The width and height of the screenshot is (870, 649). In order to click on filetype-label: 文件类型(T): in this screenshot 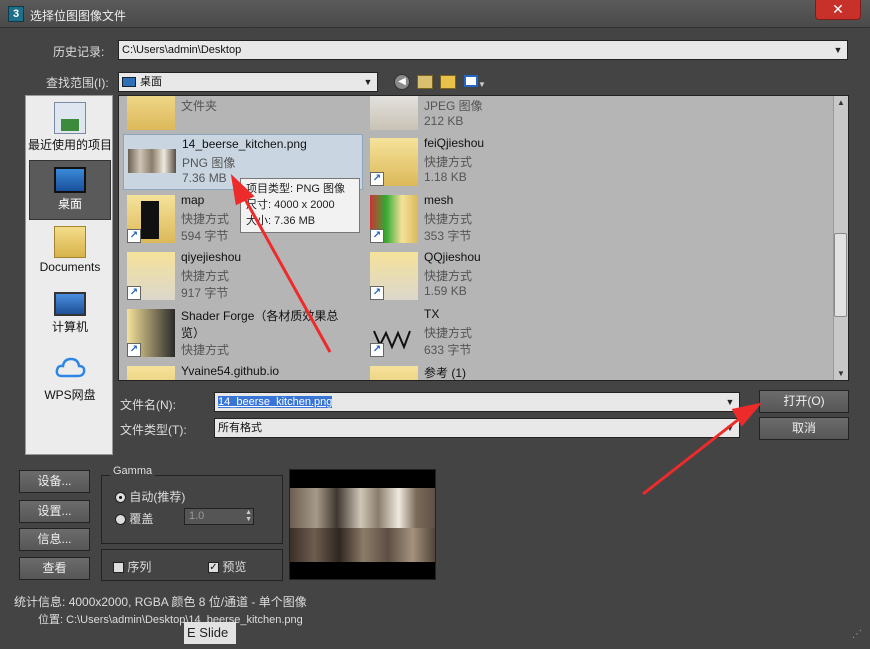, I will do `click(153, 430)`.